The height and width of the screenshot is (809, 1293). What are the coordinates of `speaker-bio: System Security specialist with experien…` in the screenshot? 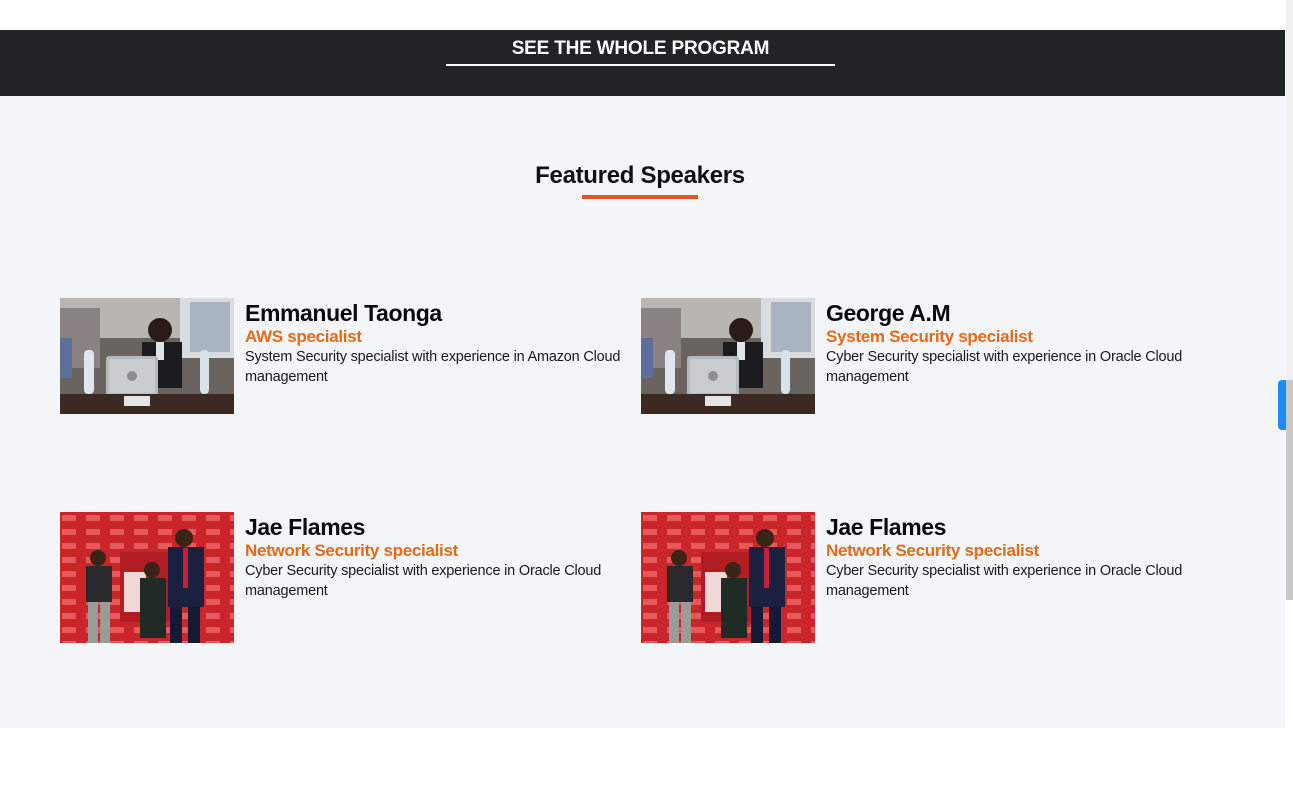 It's located at (433, 367).